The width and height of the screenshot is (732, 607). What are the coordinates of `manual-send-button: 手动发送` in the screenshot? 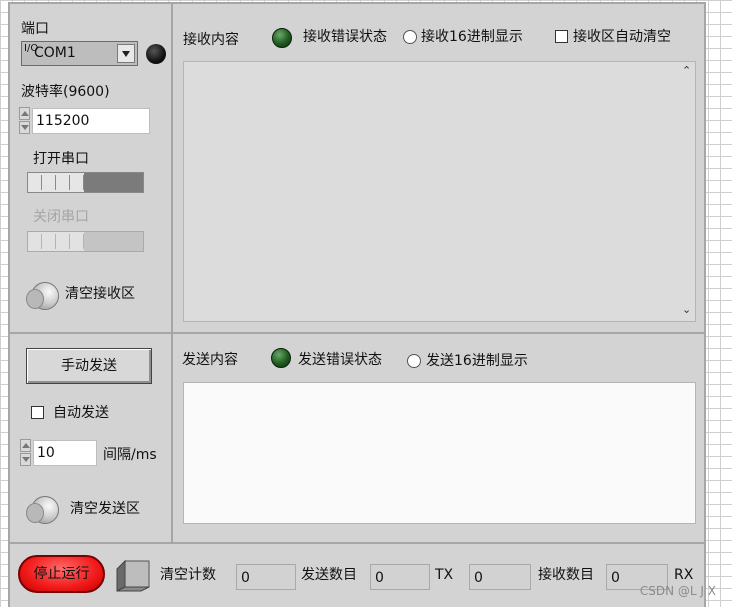 It's located at (89, 366).